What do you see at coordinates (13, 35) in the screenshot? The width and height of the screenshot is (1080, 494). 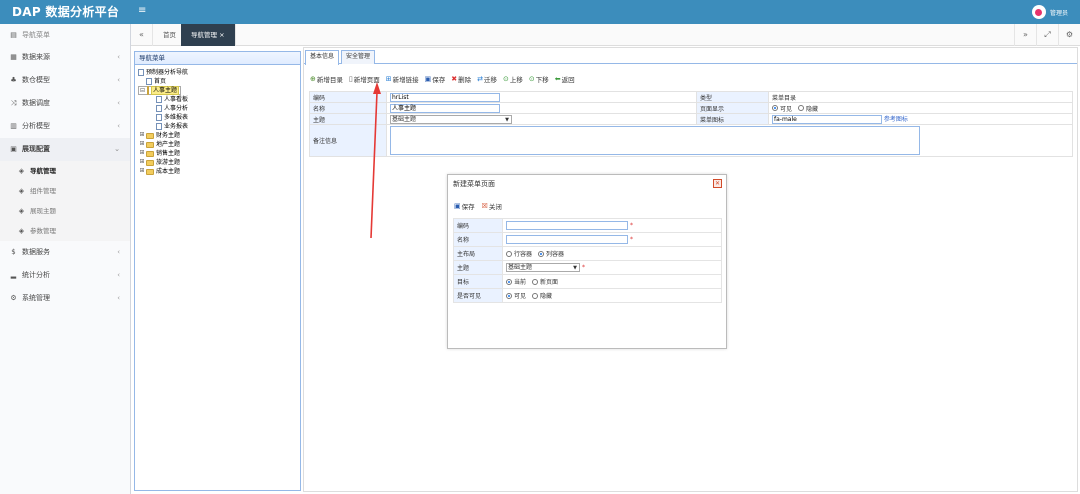 I see `menu-grid-icon: ▤` at bounding box center [13, 35].